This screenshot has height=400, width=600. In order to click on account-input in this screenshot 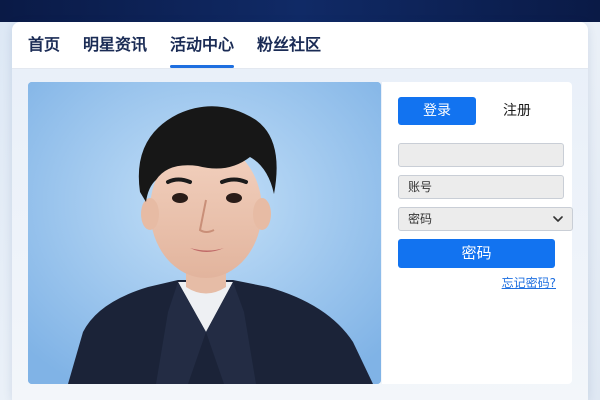, I will do `click(481, 187)`.